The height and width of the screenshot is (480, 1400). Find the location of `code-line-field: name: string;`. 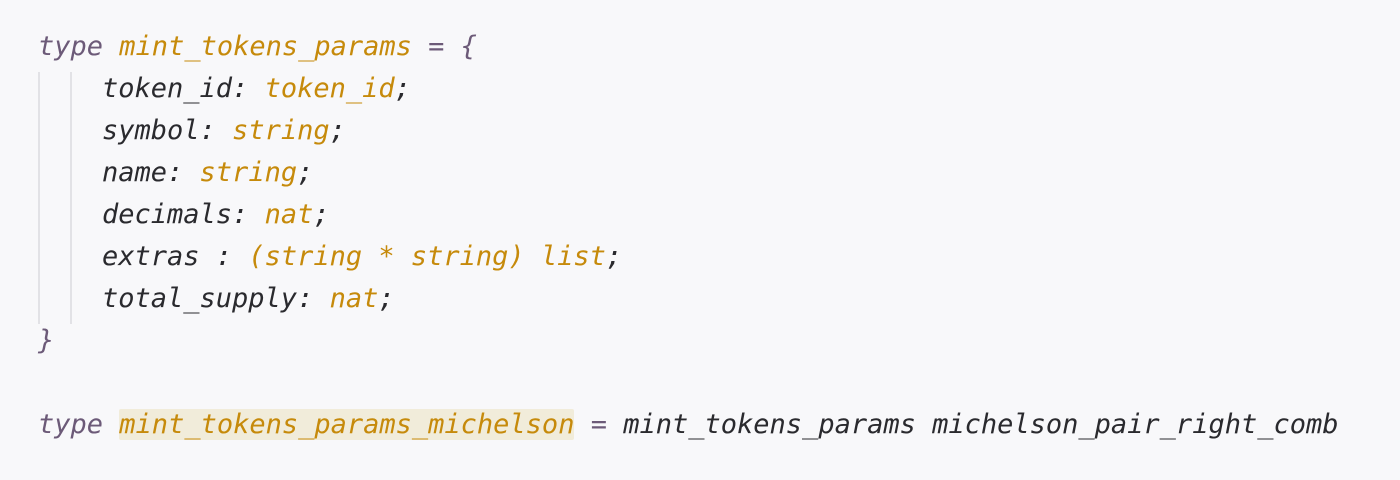

code-line-field: name: string; is located at coordinates (719, 173).